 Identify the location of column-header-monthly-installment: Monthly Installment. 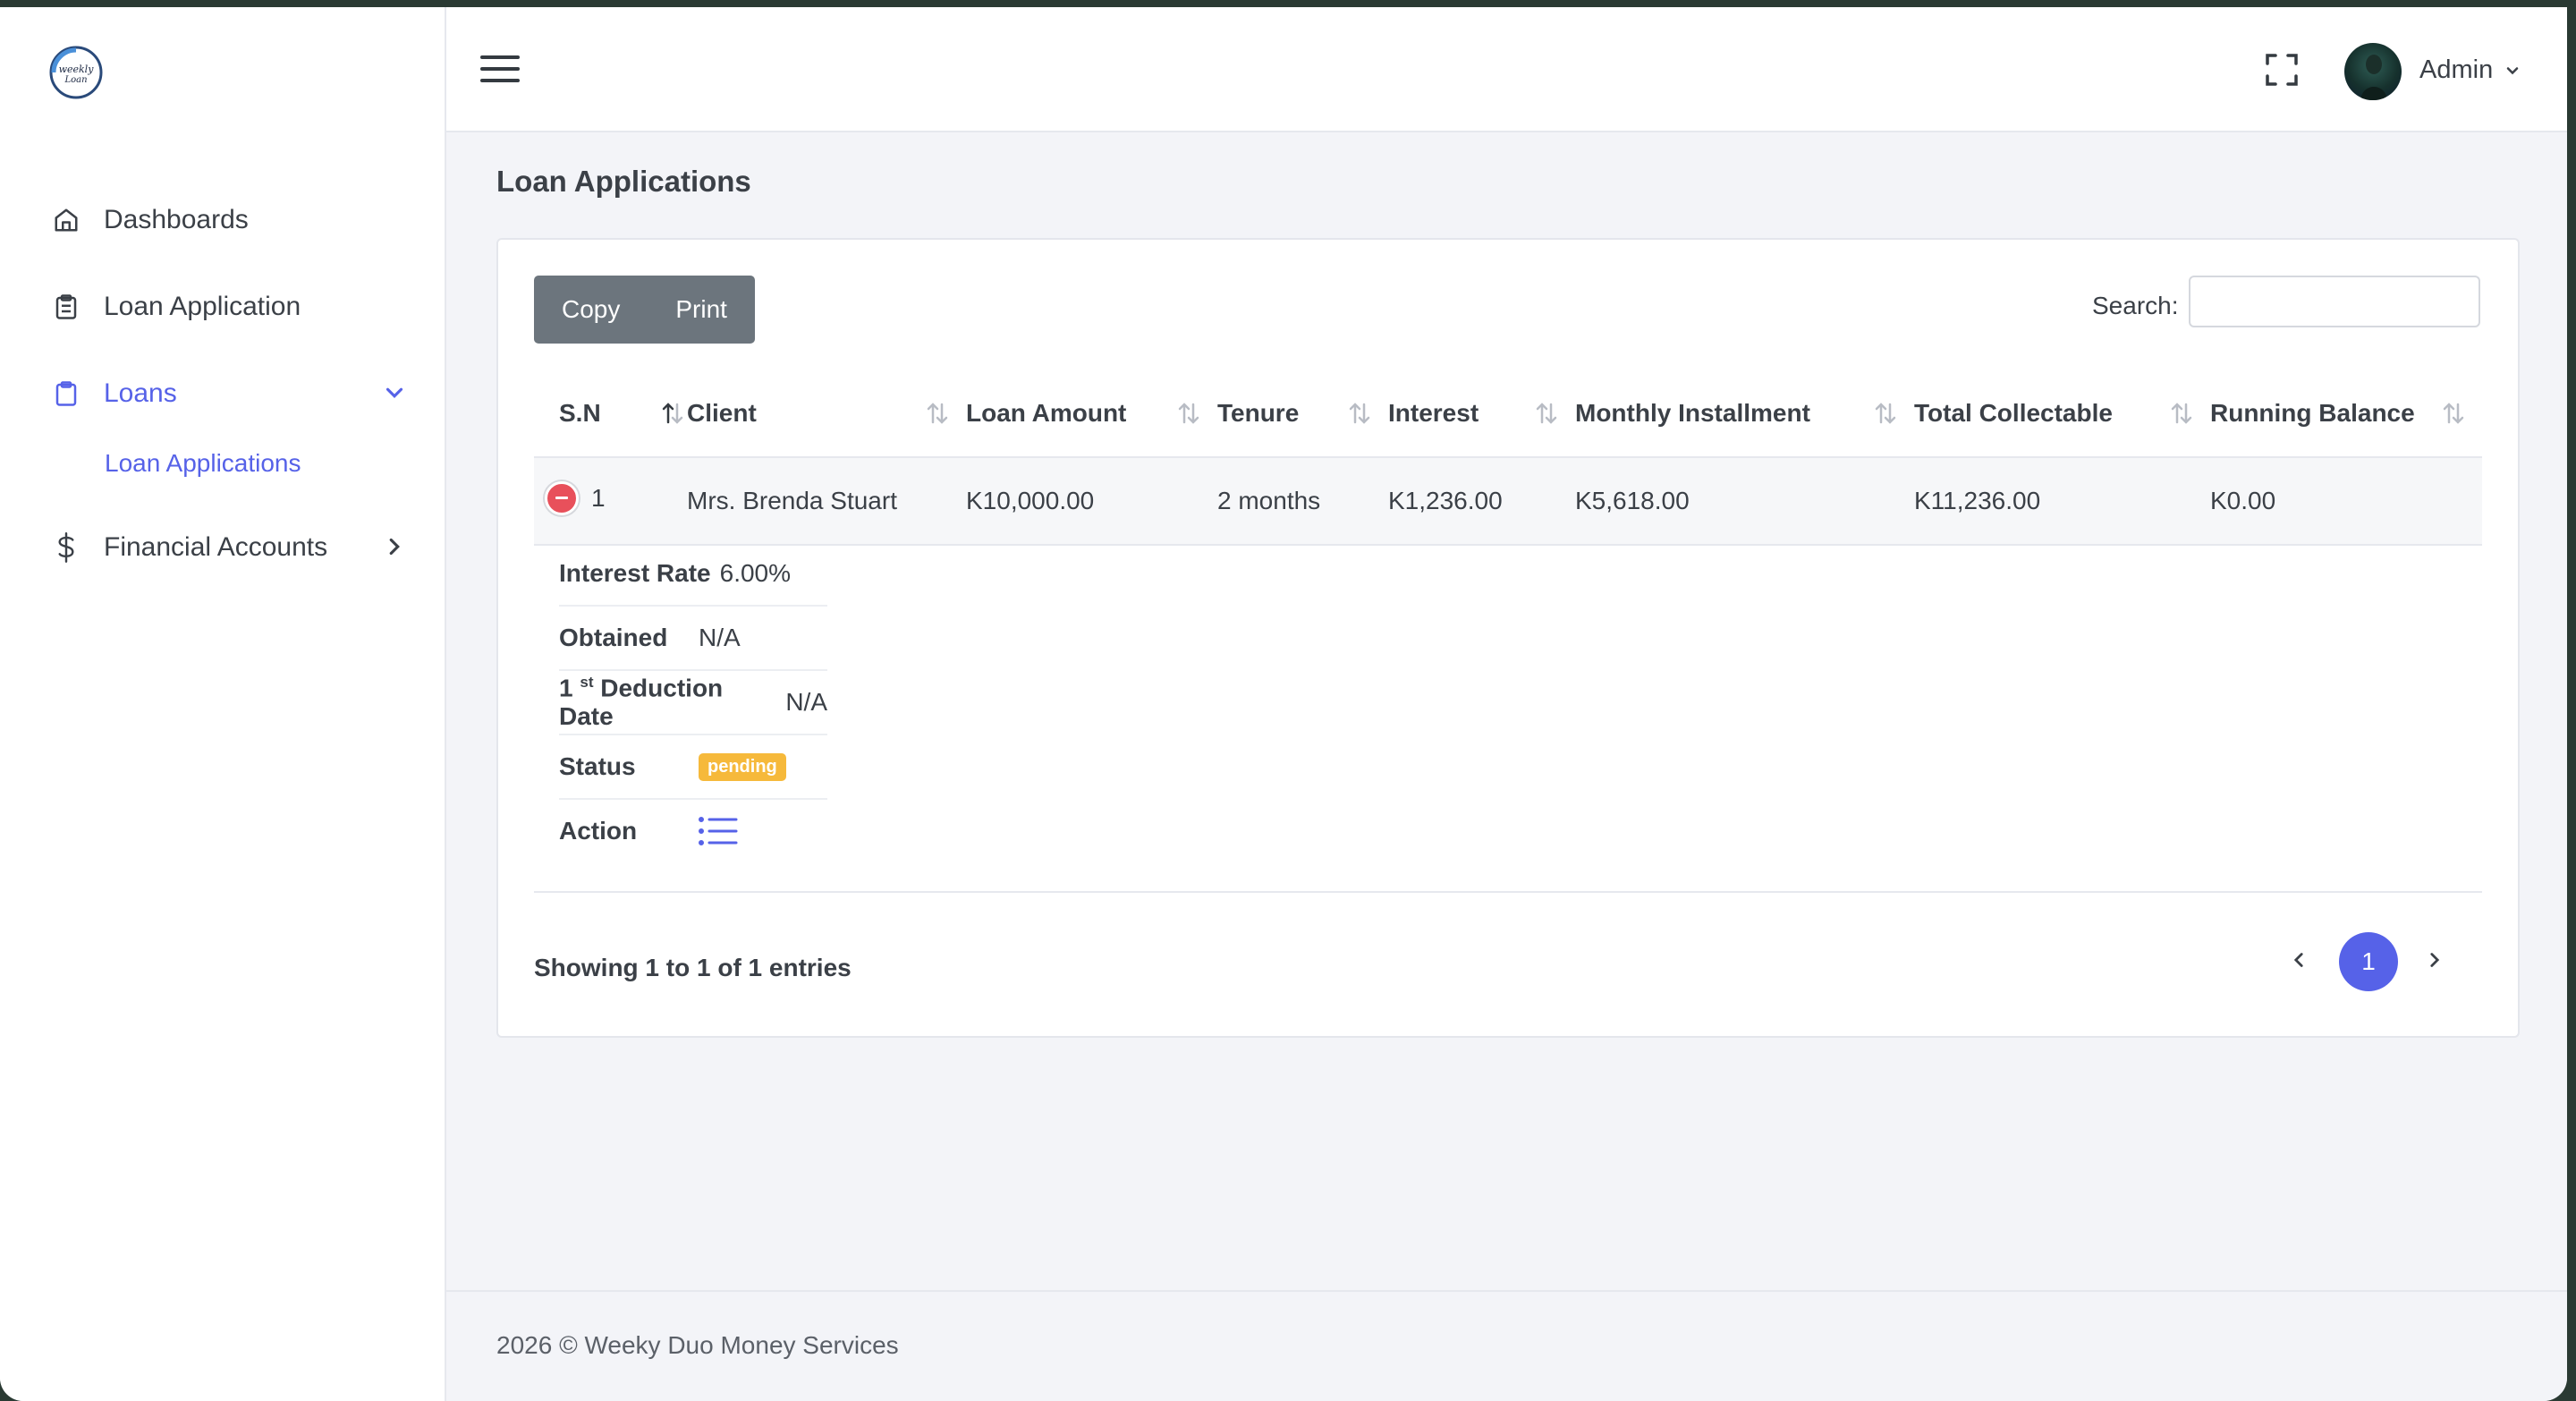
(1744, 414).